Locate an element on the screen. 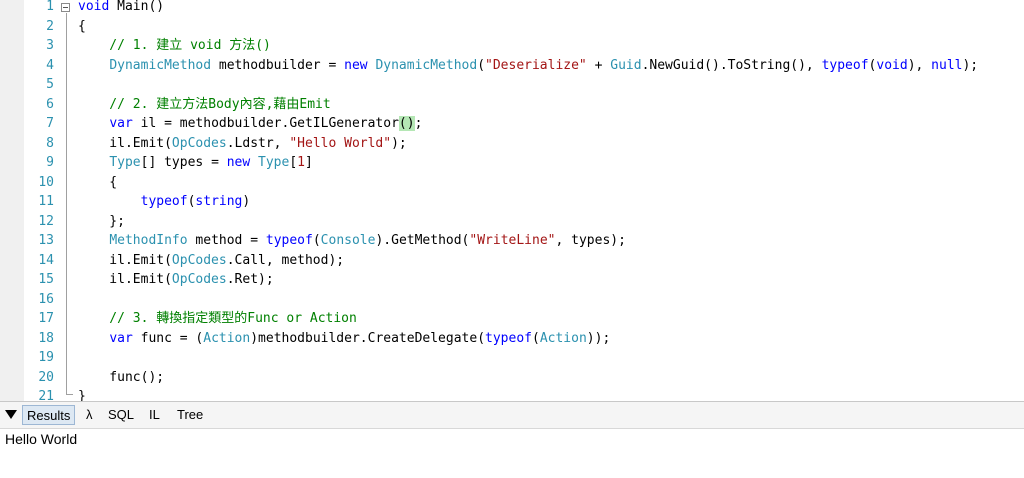 This screenshot has width=1024, height=478. code-token: void is located at coordinates (892, 65).